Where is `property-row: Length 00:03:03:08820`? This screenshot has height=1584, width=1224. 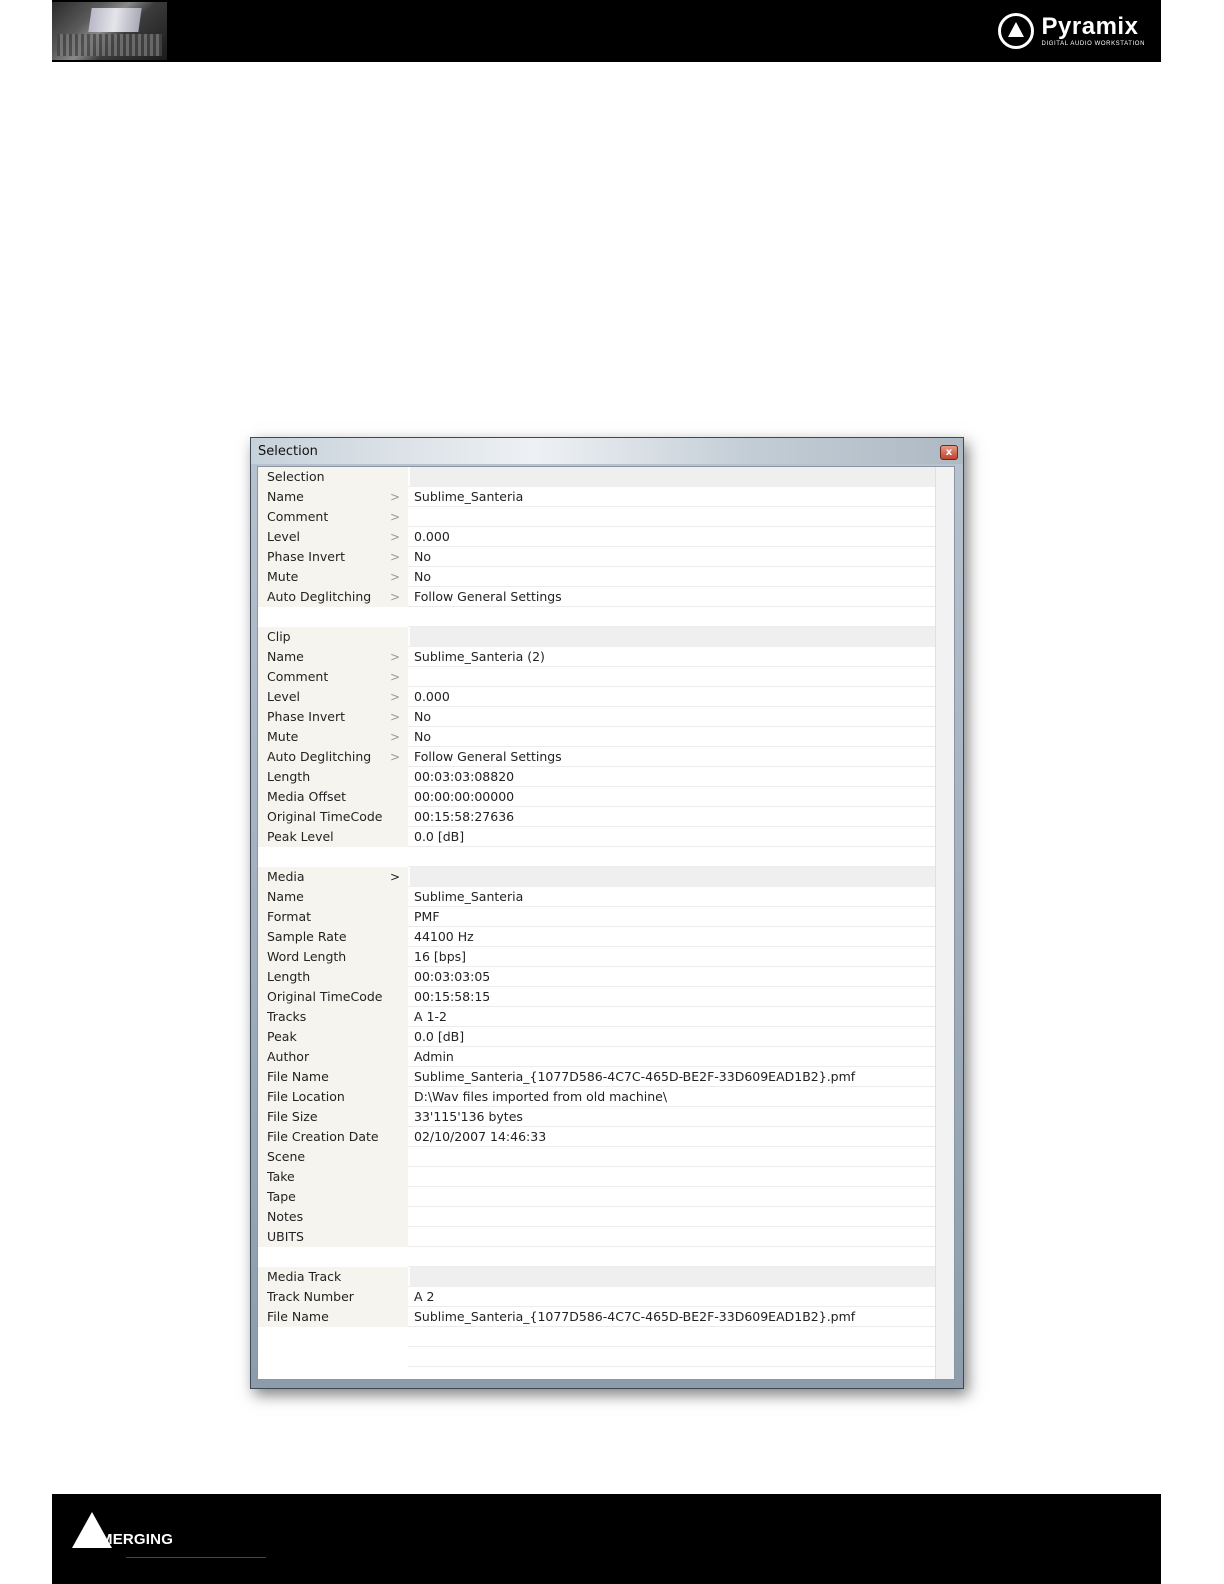
property-row: Length 00:03:03:08820 is located at coordinates (597, 777).